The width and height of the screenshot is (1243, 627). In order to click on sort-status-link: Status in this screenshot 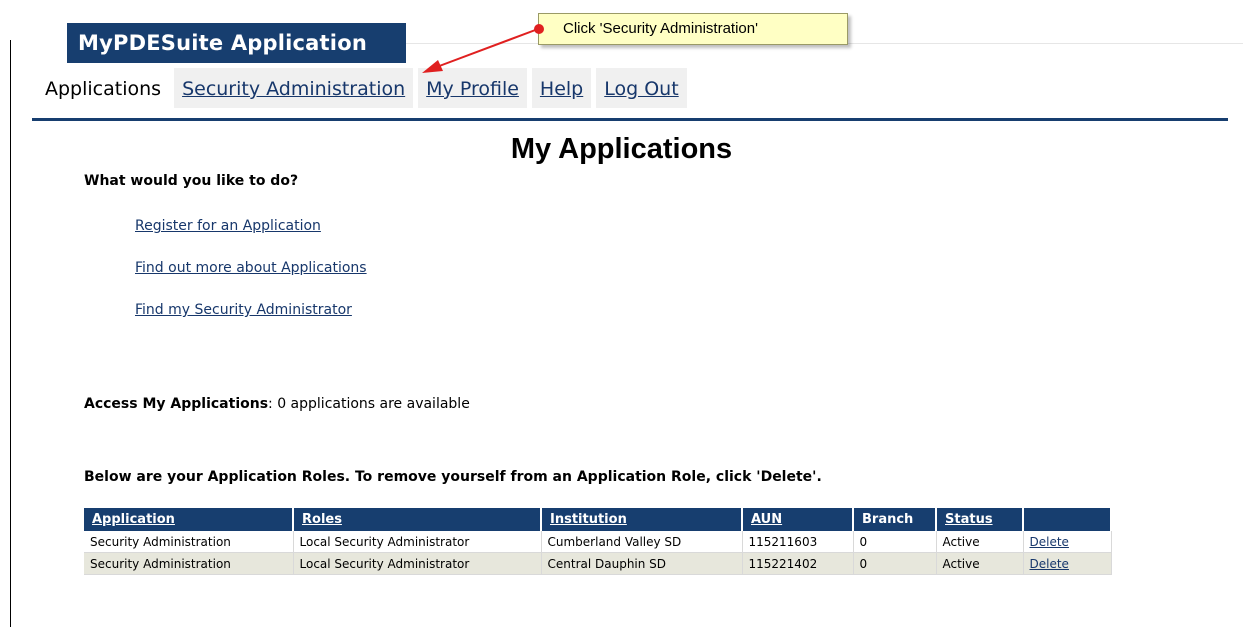, I will do `click(969, 519)`.